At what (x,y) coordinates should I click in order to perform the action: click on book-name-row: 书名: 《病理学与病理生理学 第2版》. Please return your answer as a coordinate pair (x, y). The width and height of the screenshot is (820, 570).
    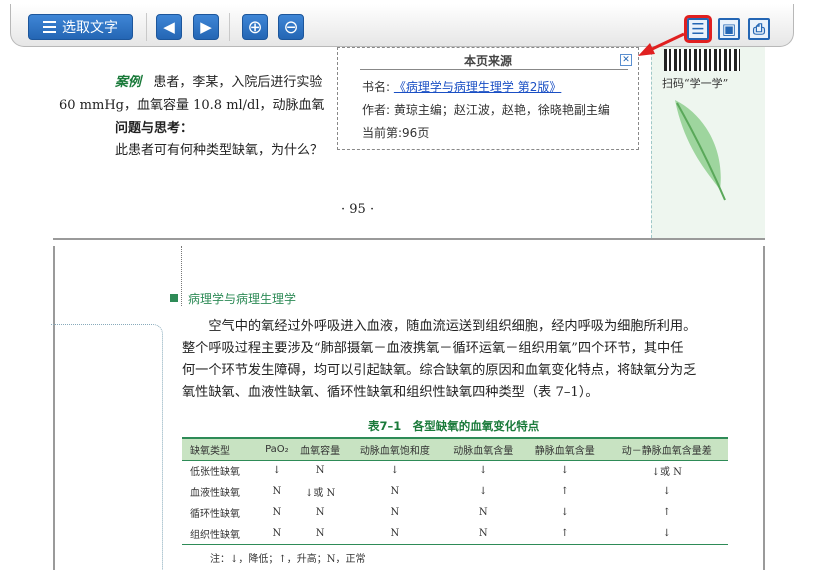
    Looking at the image, I should click on (461, 86).